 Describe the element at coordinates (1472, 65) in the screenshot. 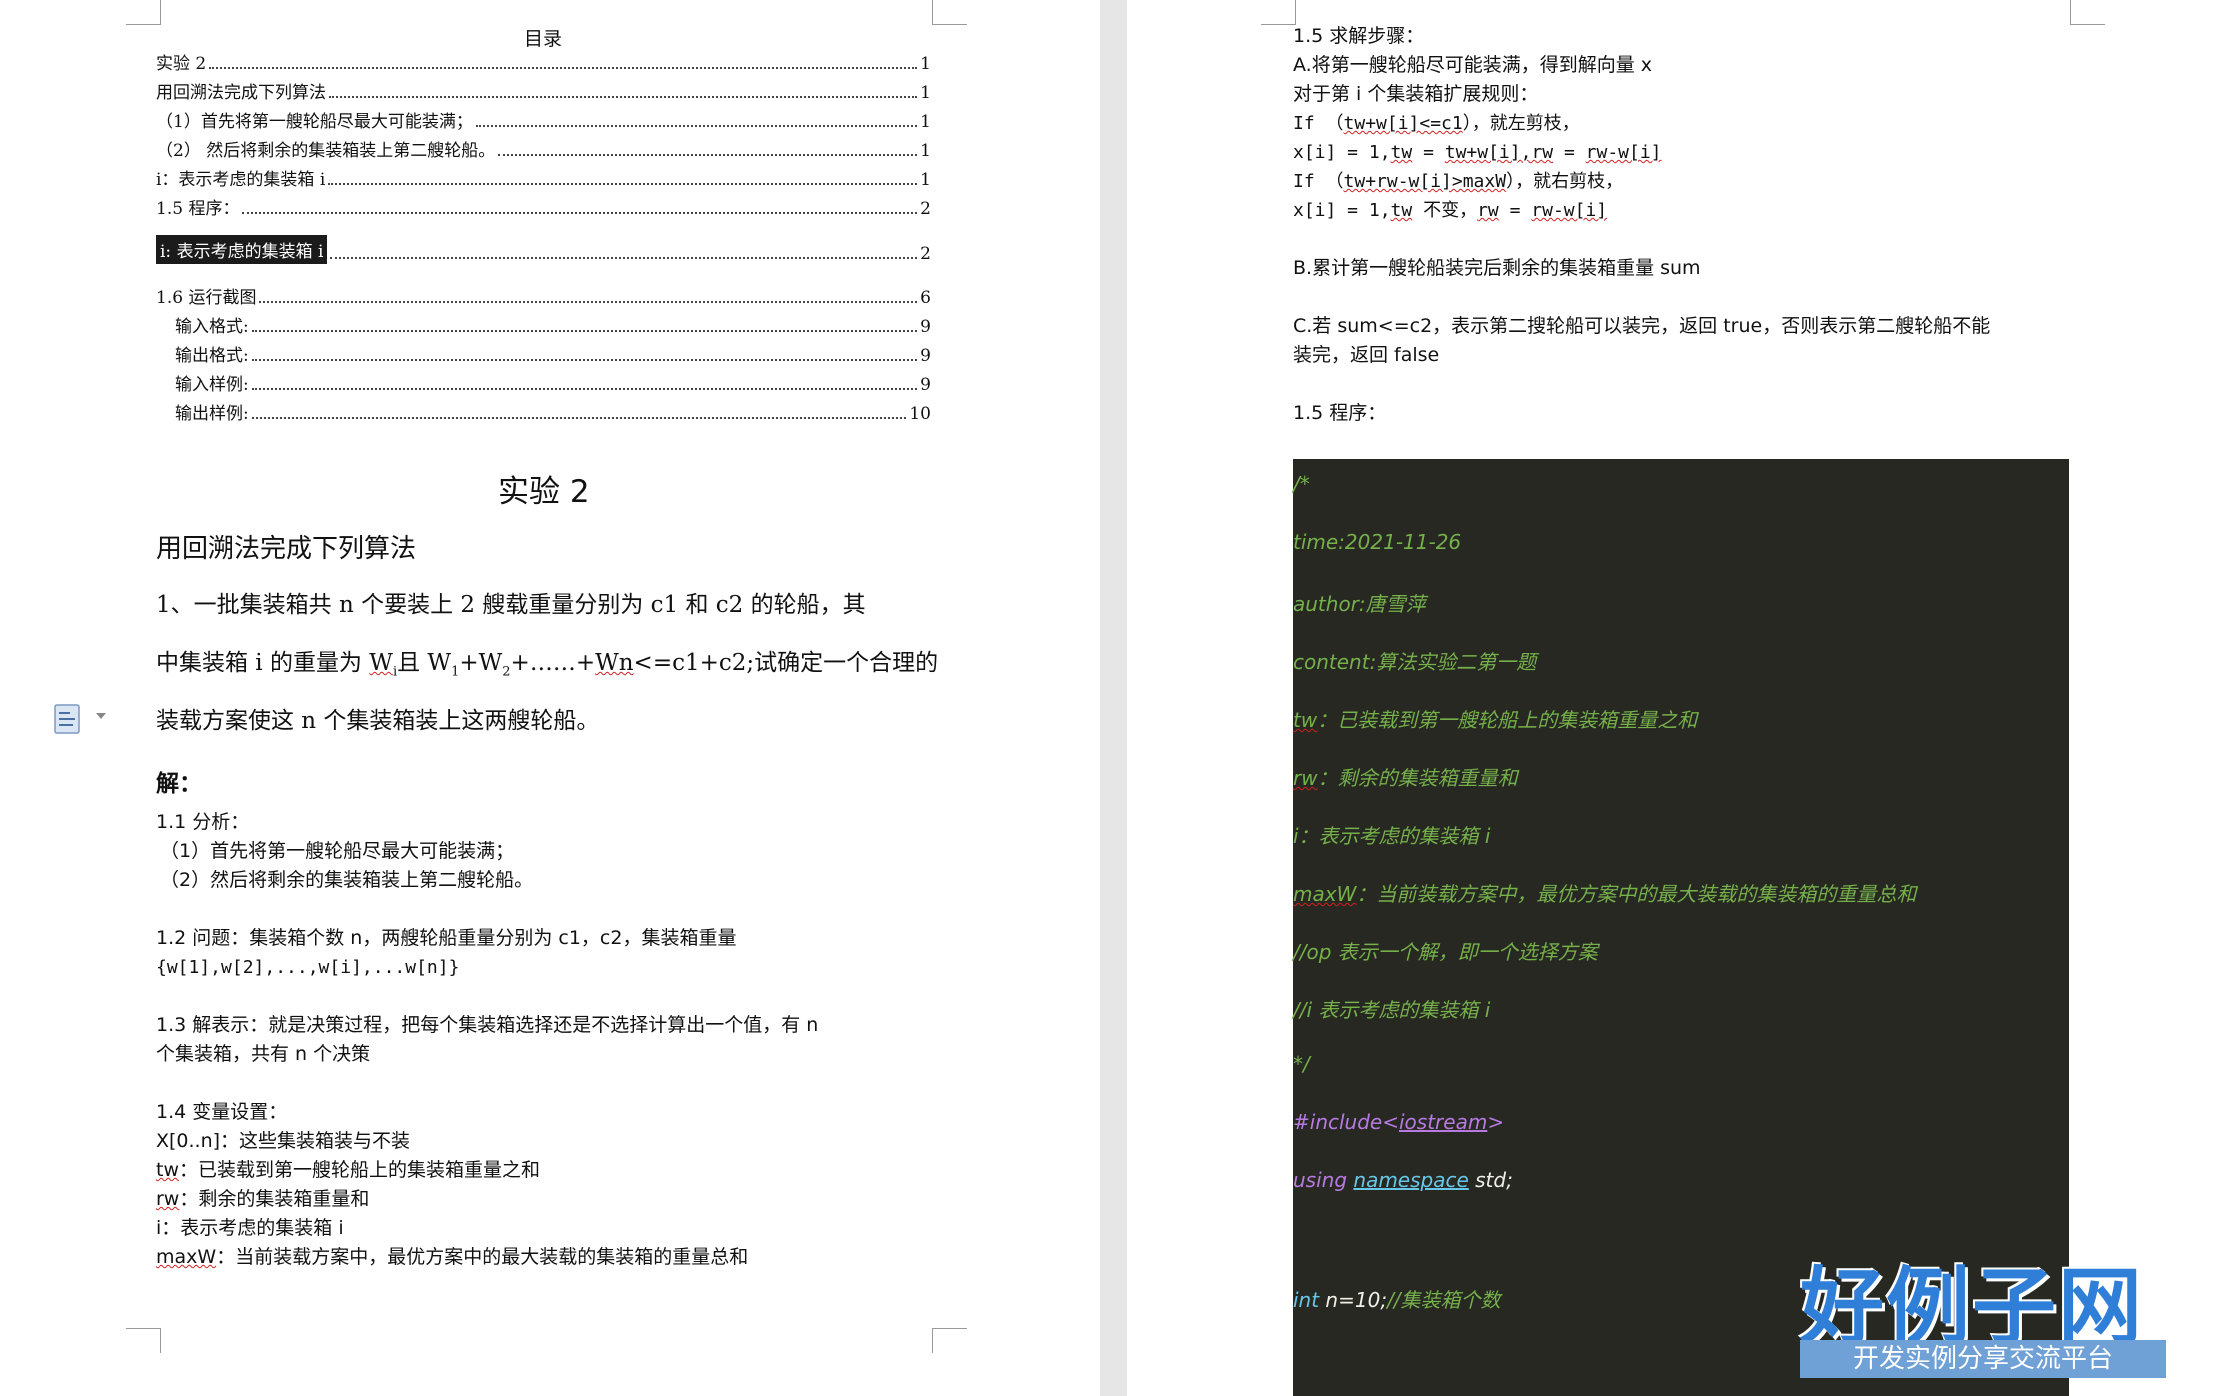

I see `text-line: A.将第一艘轮船尽可能装满，得到解向量 x` at that location.